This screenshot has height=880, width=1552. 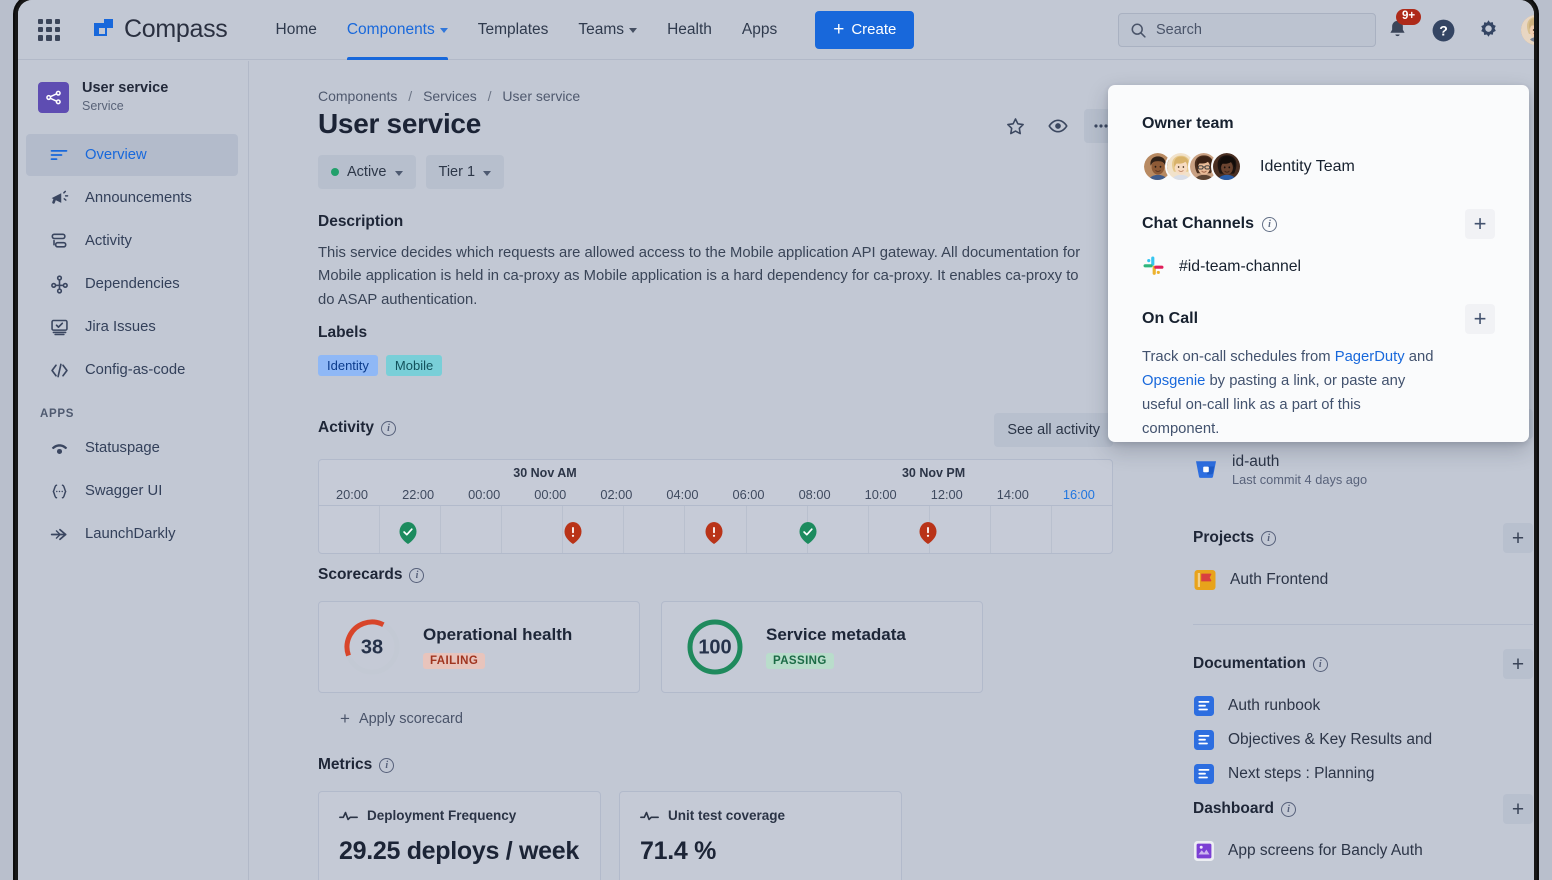 What do you see at coordinates (1247, 30) in the screenshot?
I see `search-input: Search` at bounding box center [1247, 30].